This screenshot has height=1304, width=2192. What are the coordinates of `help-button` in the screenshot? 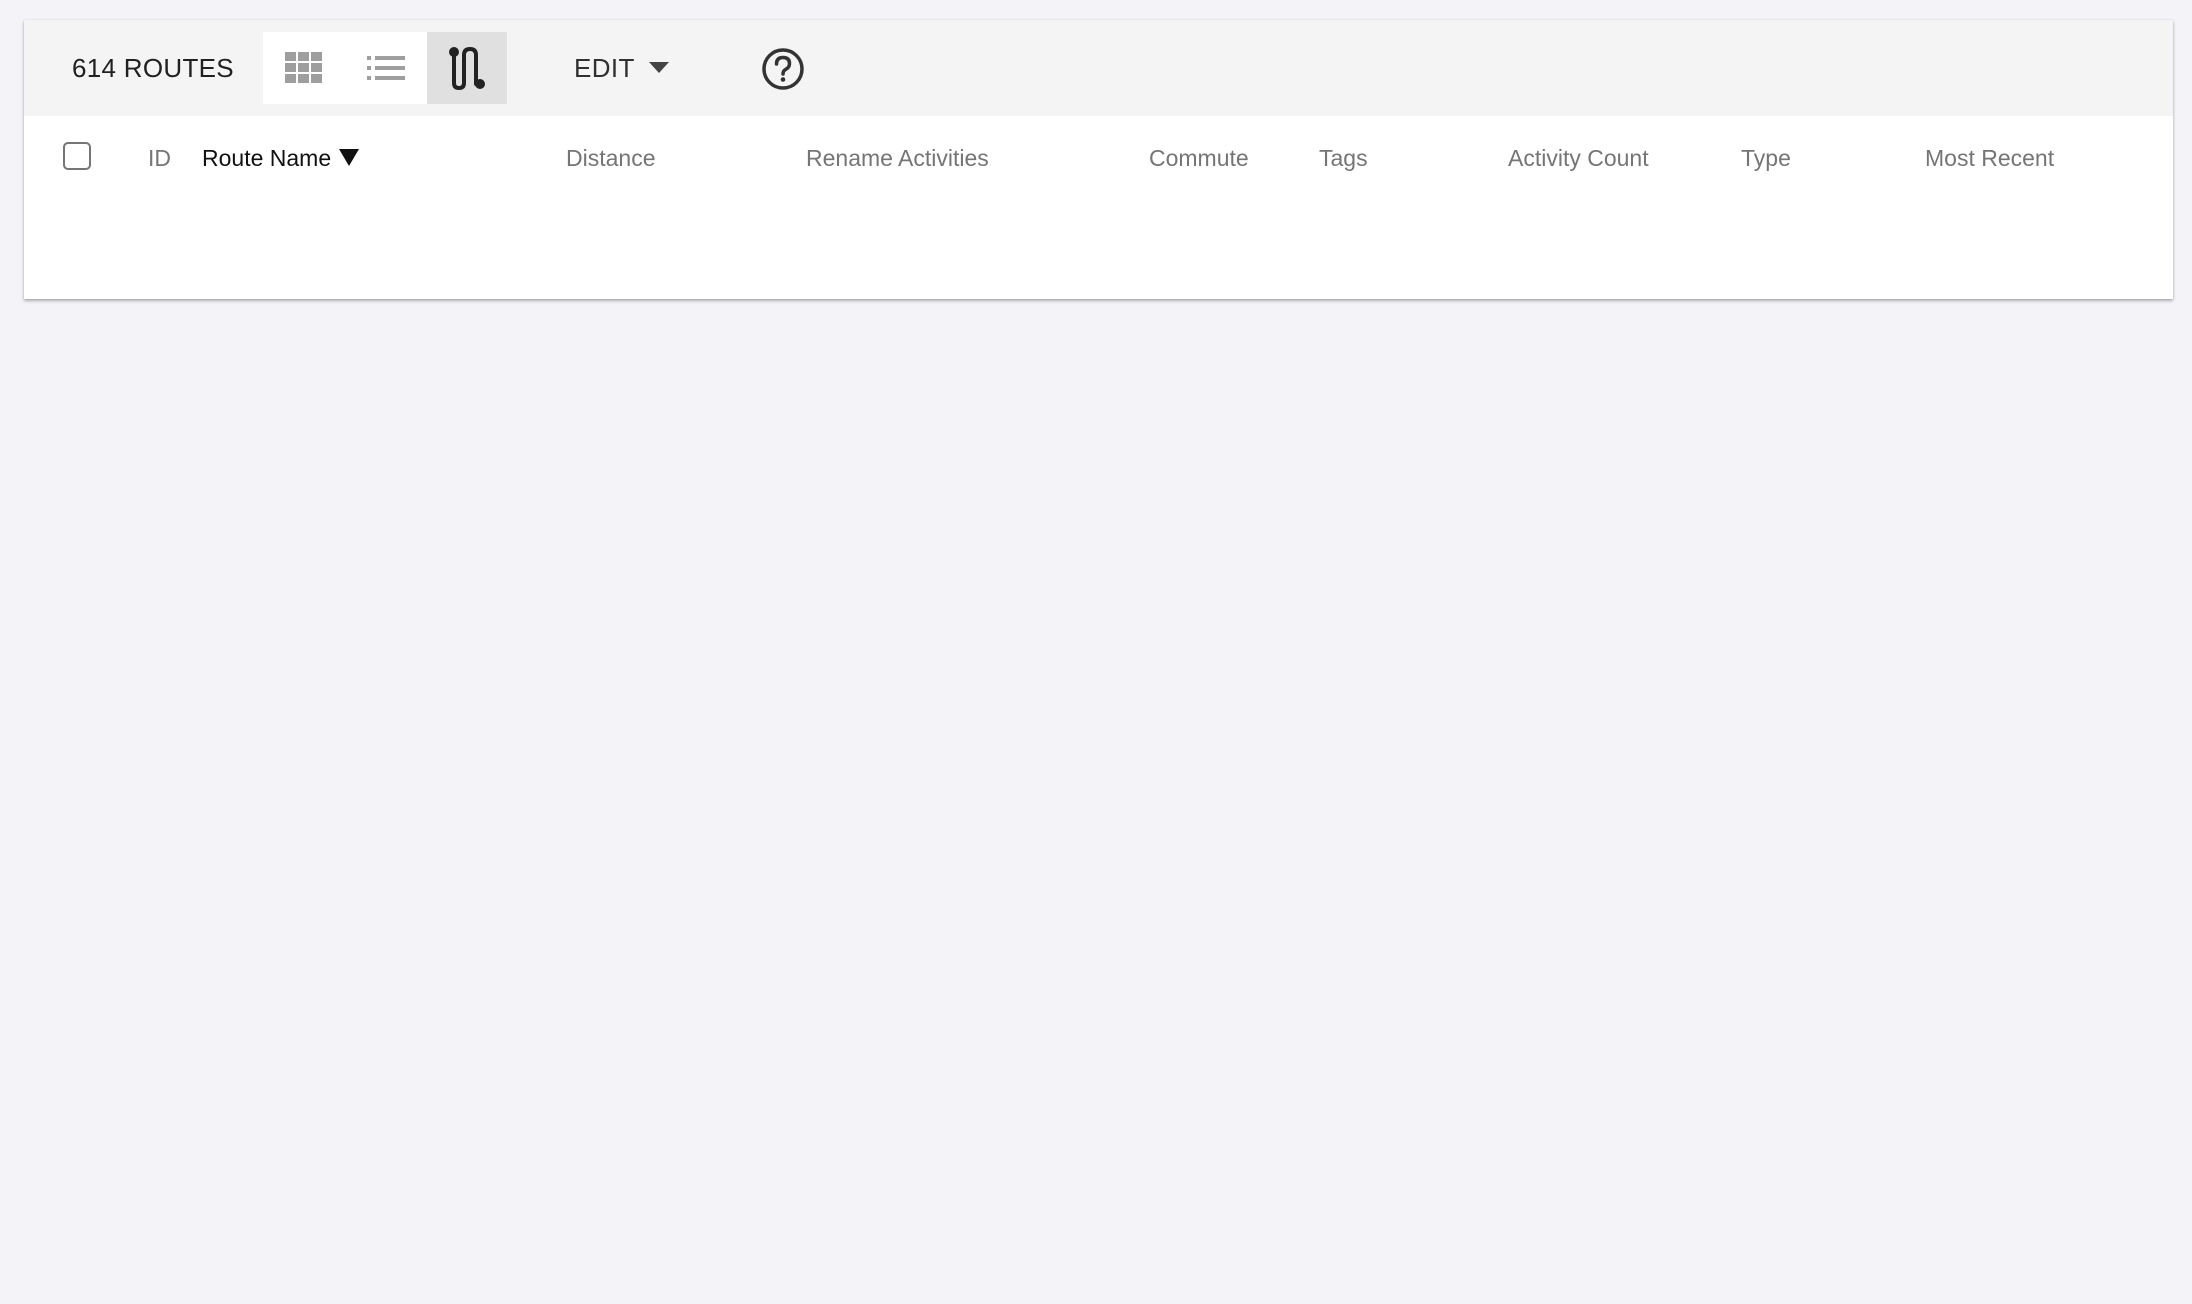 It's located at (783, 69).